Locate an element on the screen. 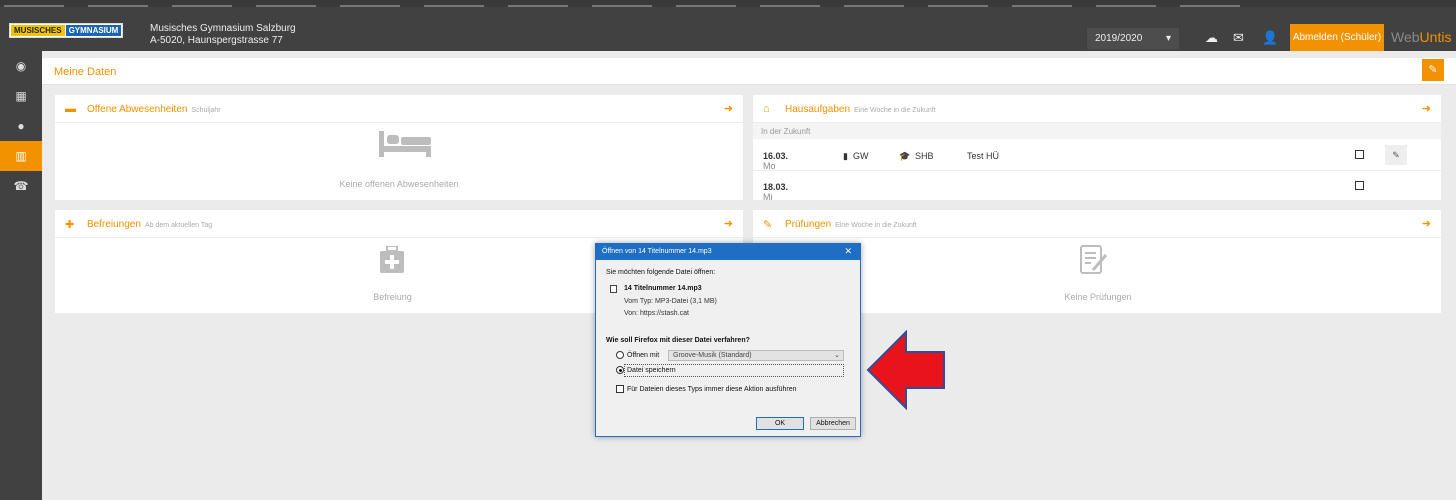  school-year-select: 2019/2020 ▾ is located at coordinates (1133, 38).